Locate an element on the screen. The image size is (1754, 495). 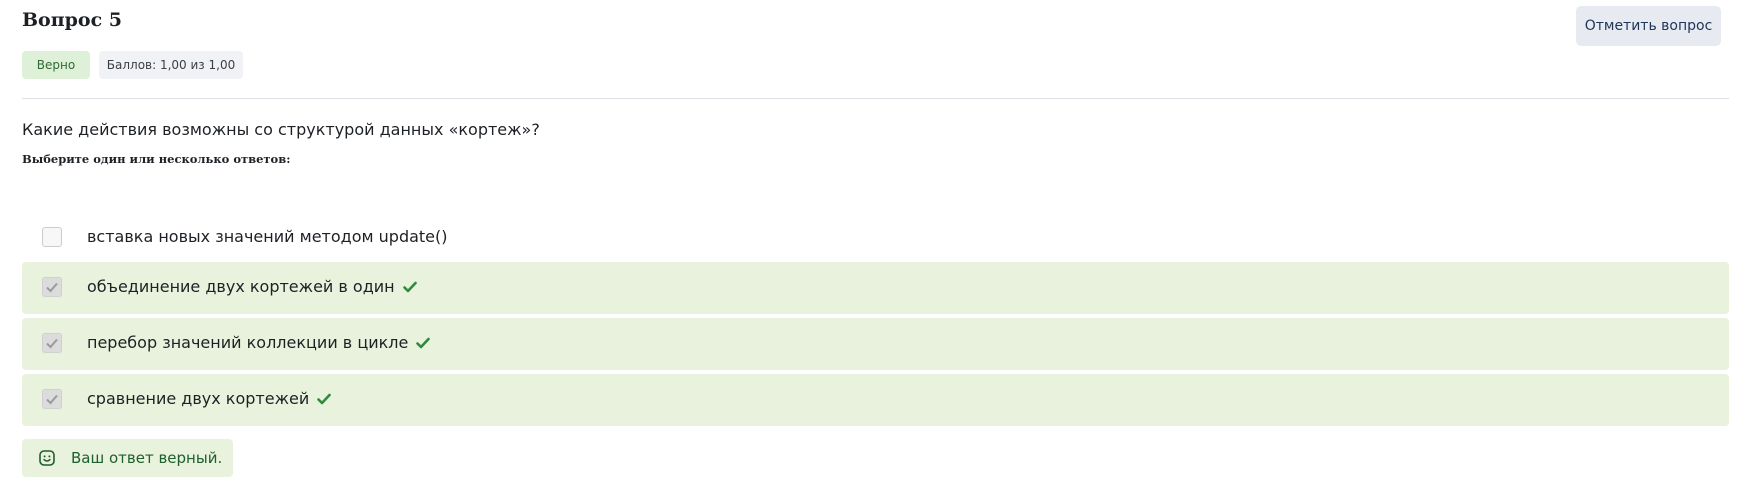
flag-question-button: Отметить вопрос is located at coordinates (1648, 26).